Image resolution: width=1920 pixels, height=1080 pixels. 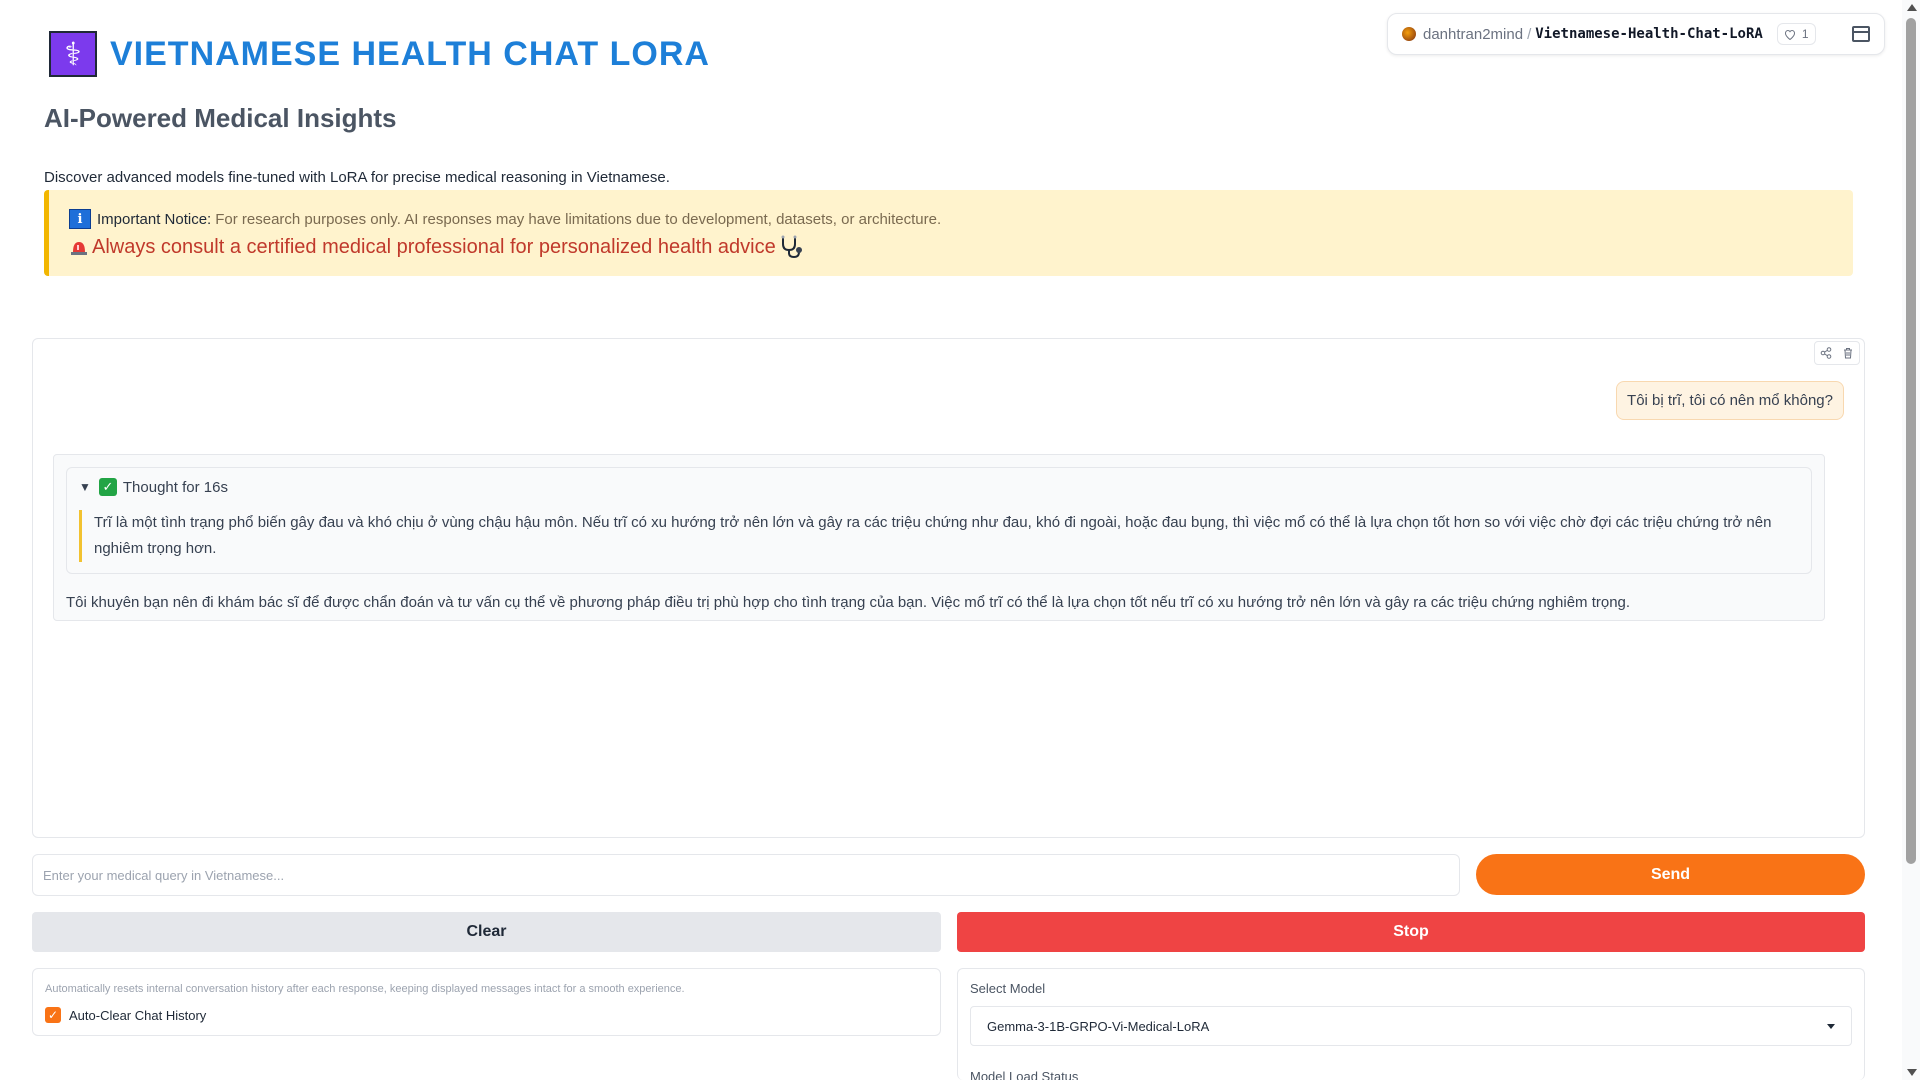 What do you see at coordinates (1912, 7) in the screenshot?
I see `scroll-up-icon` at bounding box center [1912, 7].